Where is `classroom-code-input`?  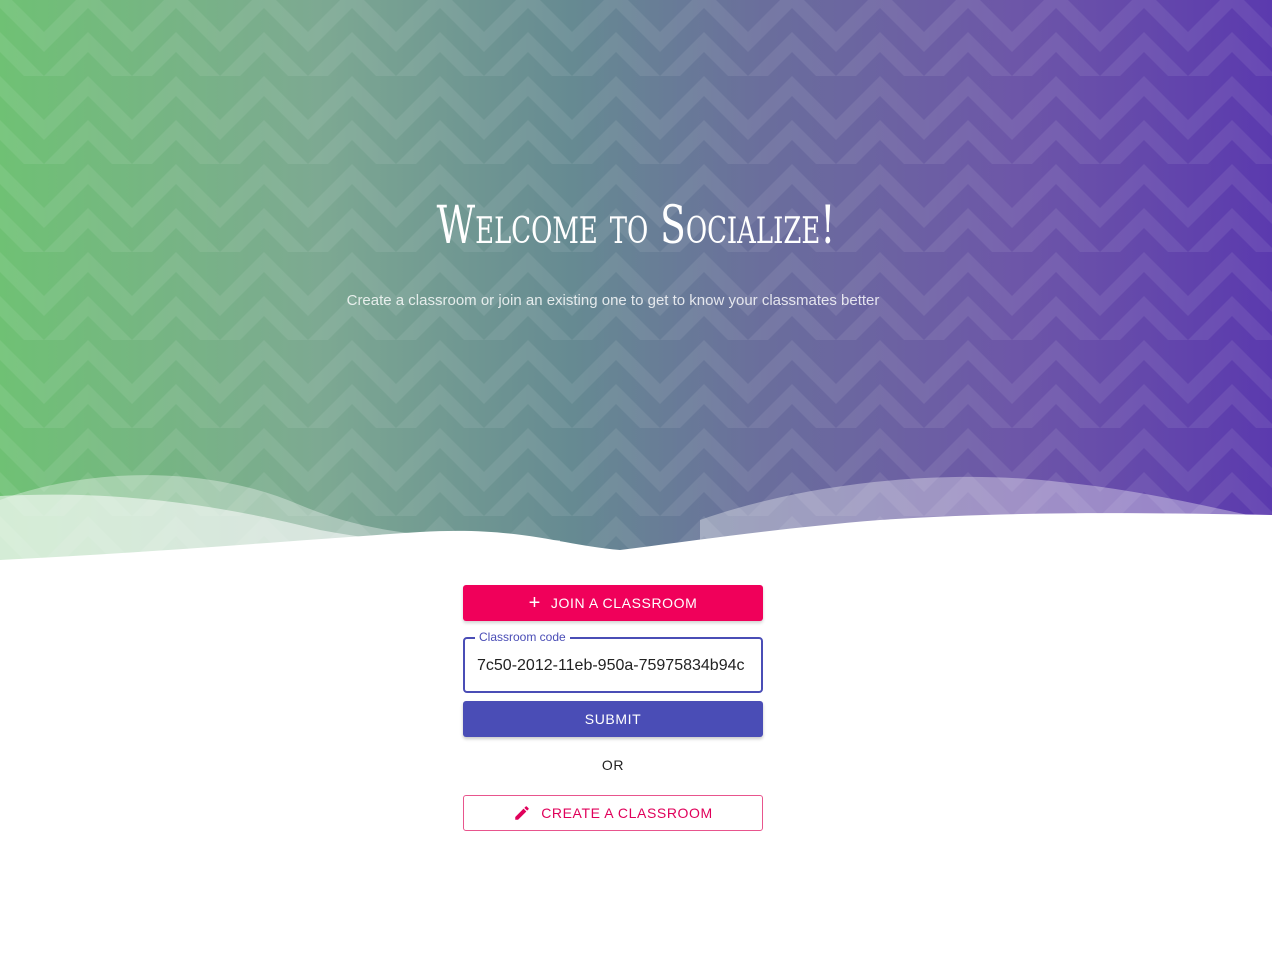
classroom-code-input is located at coordinates (613, 666).